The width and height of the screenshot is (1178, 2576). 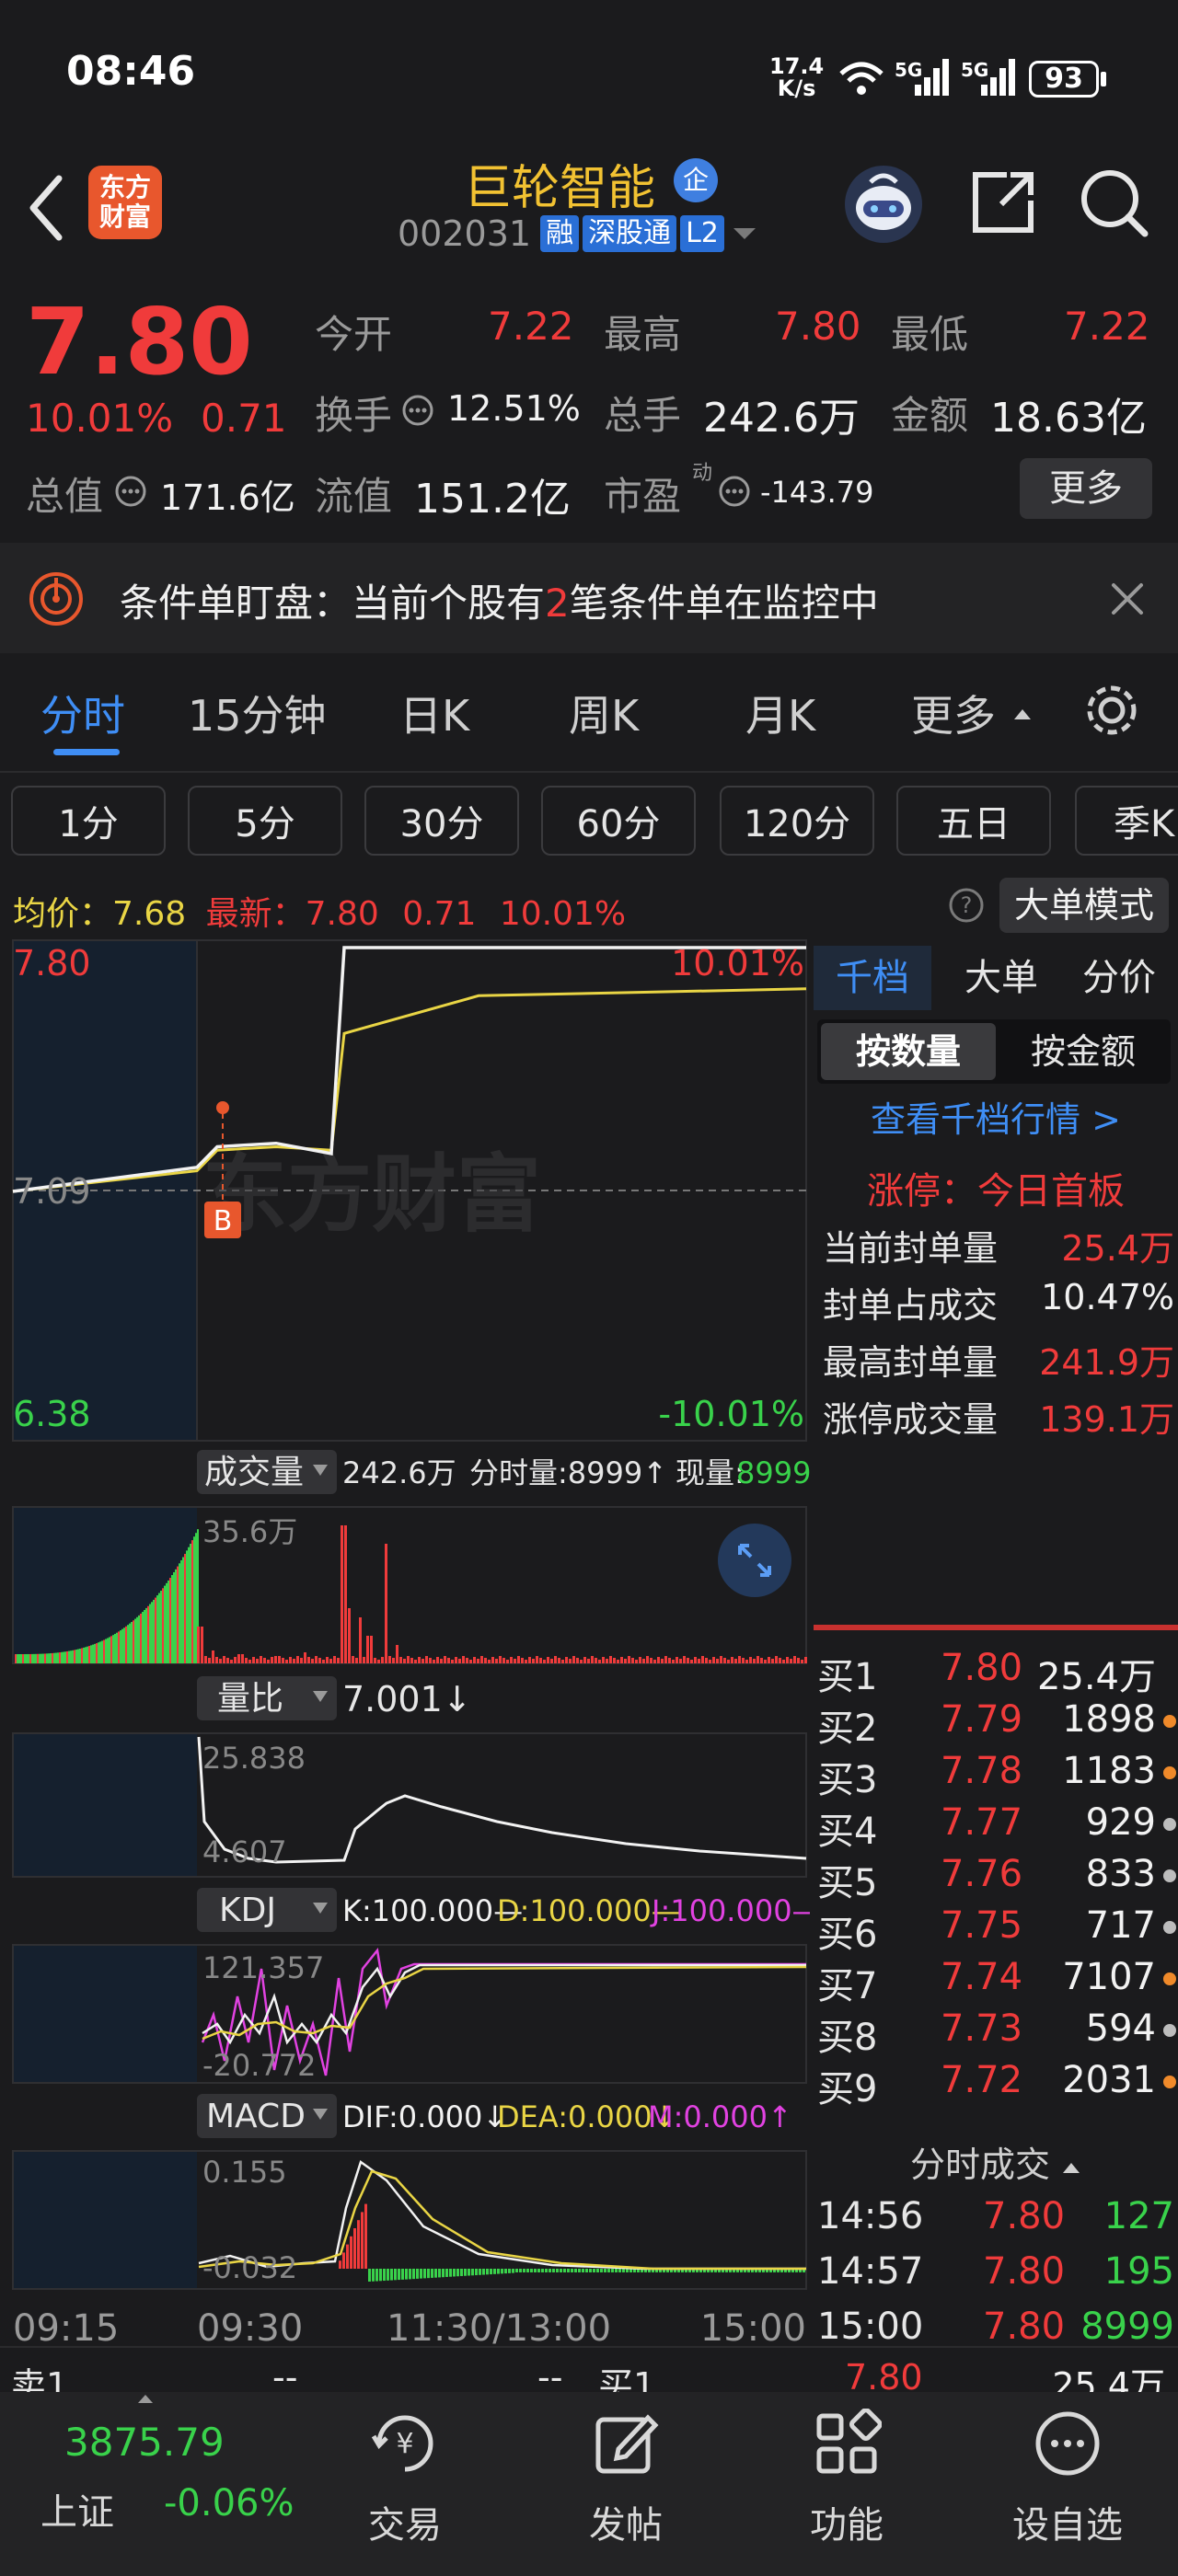 What do you see at coordinates (265, 821) in the screenshot?
I see `subtab-5min: 5分` at bounding box center [265, 821].